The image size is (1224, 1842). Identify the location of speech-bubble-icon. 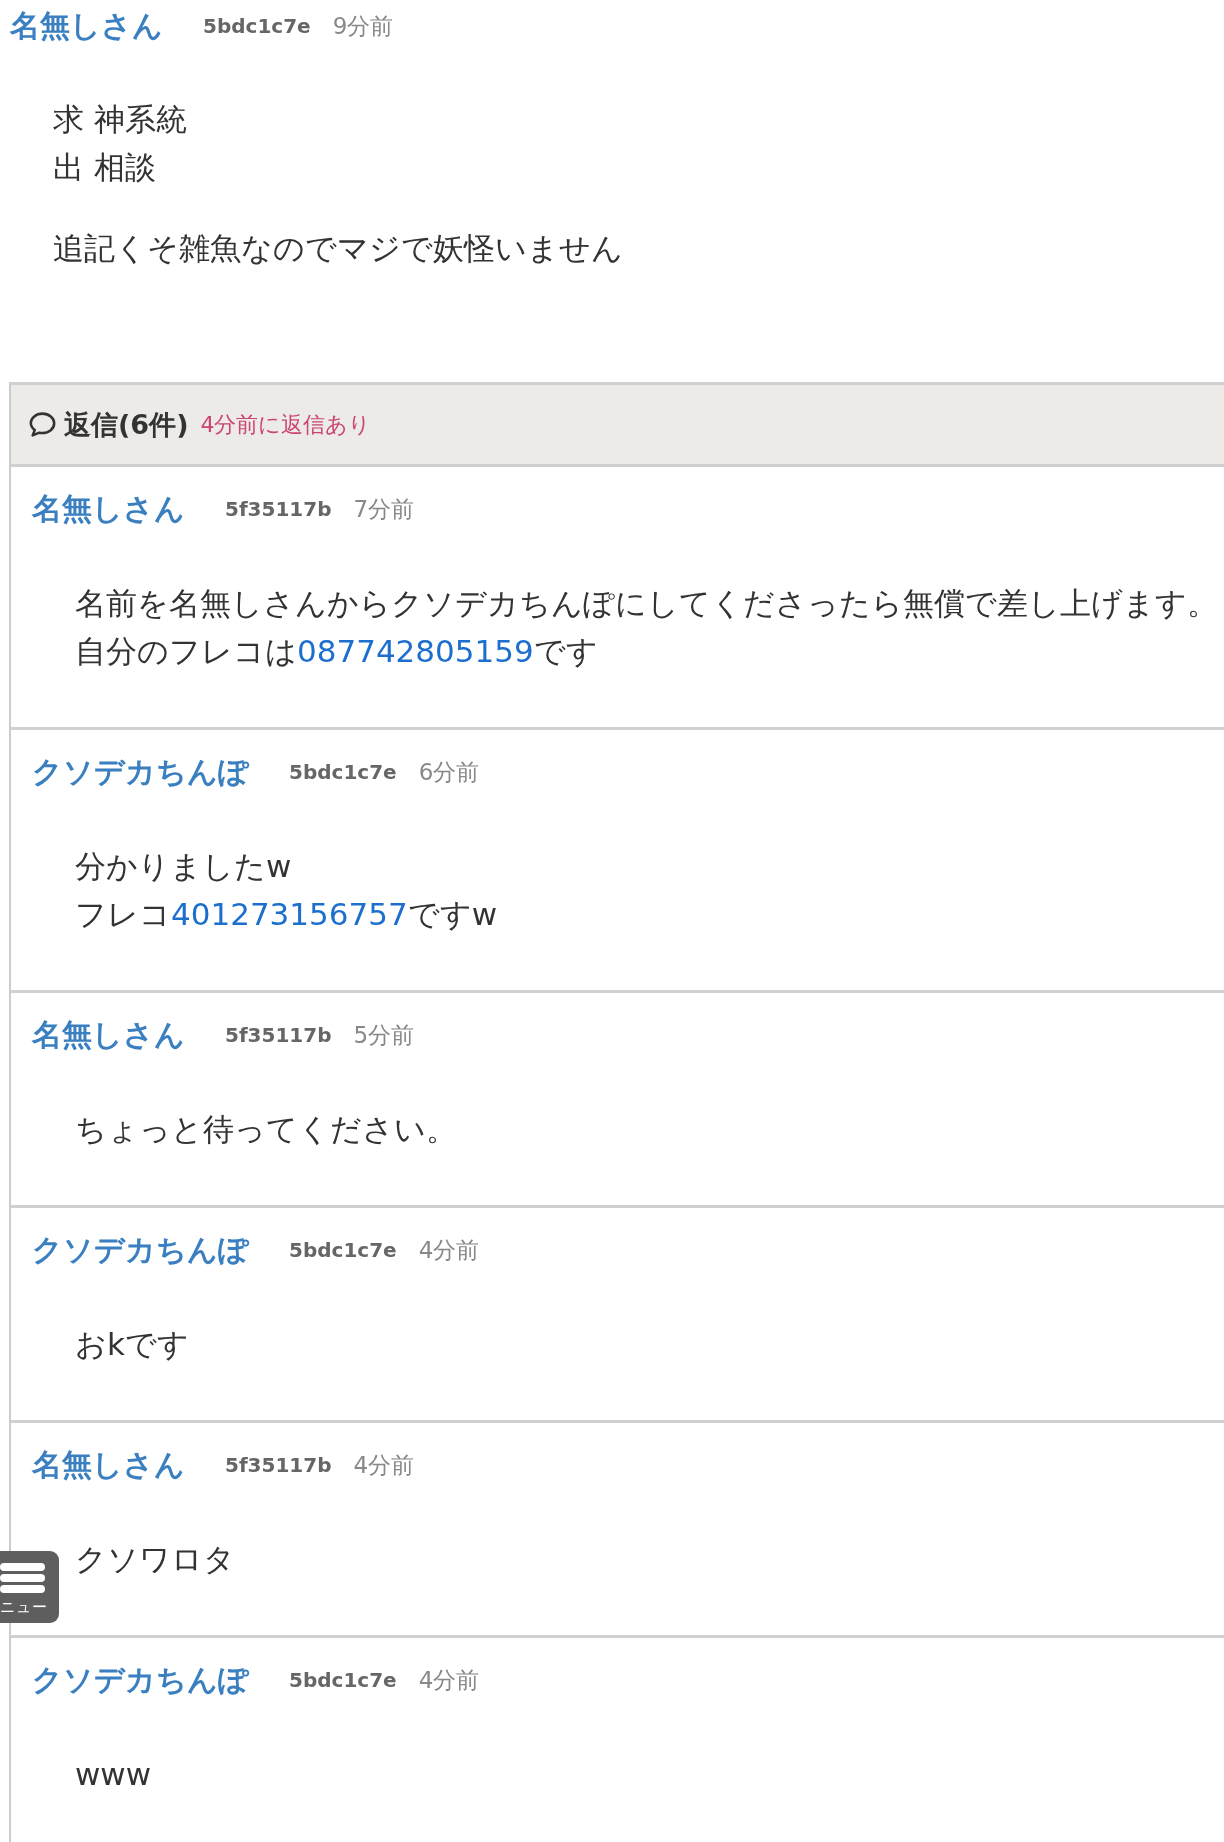
(42, 424).